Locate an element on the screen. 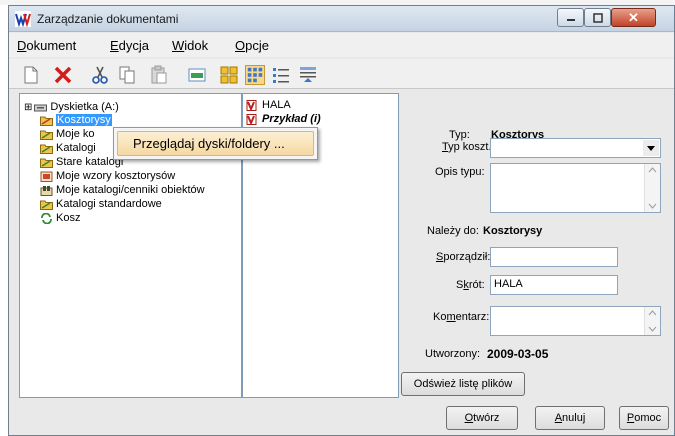 This screenshot has height=436, width=675. cancel-button: Anuluj is located at coordinates (570, 418).